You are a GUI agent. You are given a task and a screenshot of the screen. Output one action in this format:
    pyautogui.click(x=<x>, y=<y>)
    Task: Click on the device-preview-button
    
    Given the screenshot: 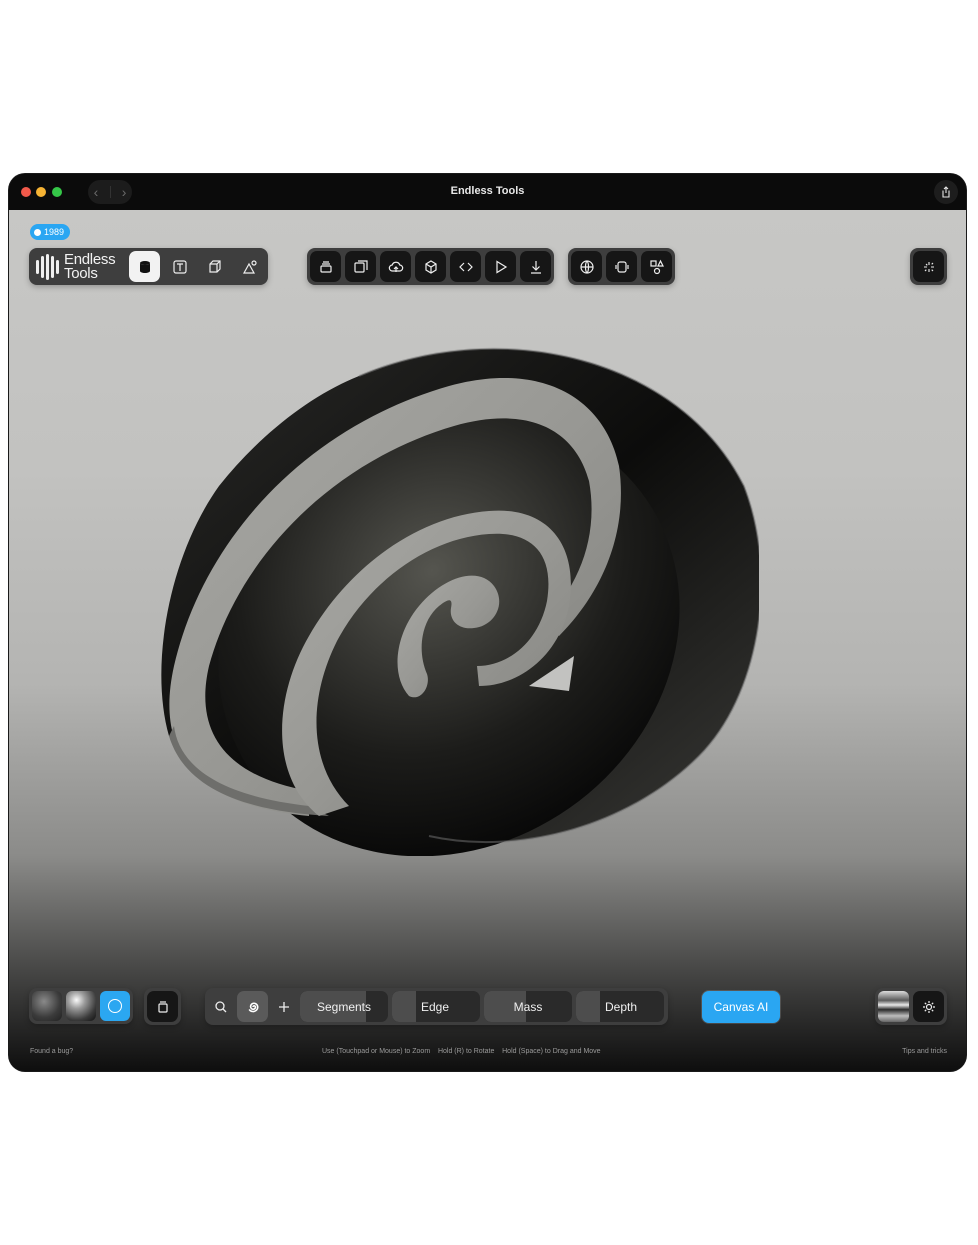 What is the action you would take?
    pyautogui.click(x=621, y=266)
    